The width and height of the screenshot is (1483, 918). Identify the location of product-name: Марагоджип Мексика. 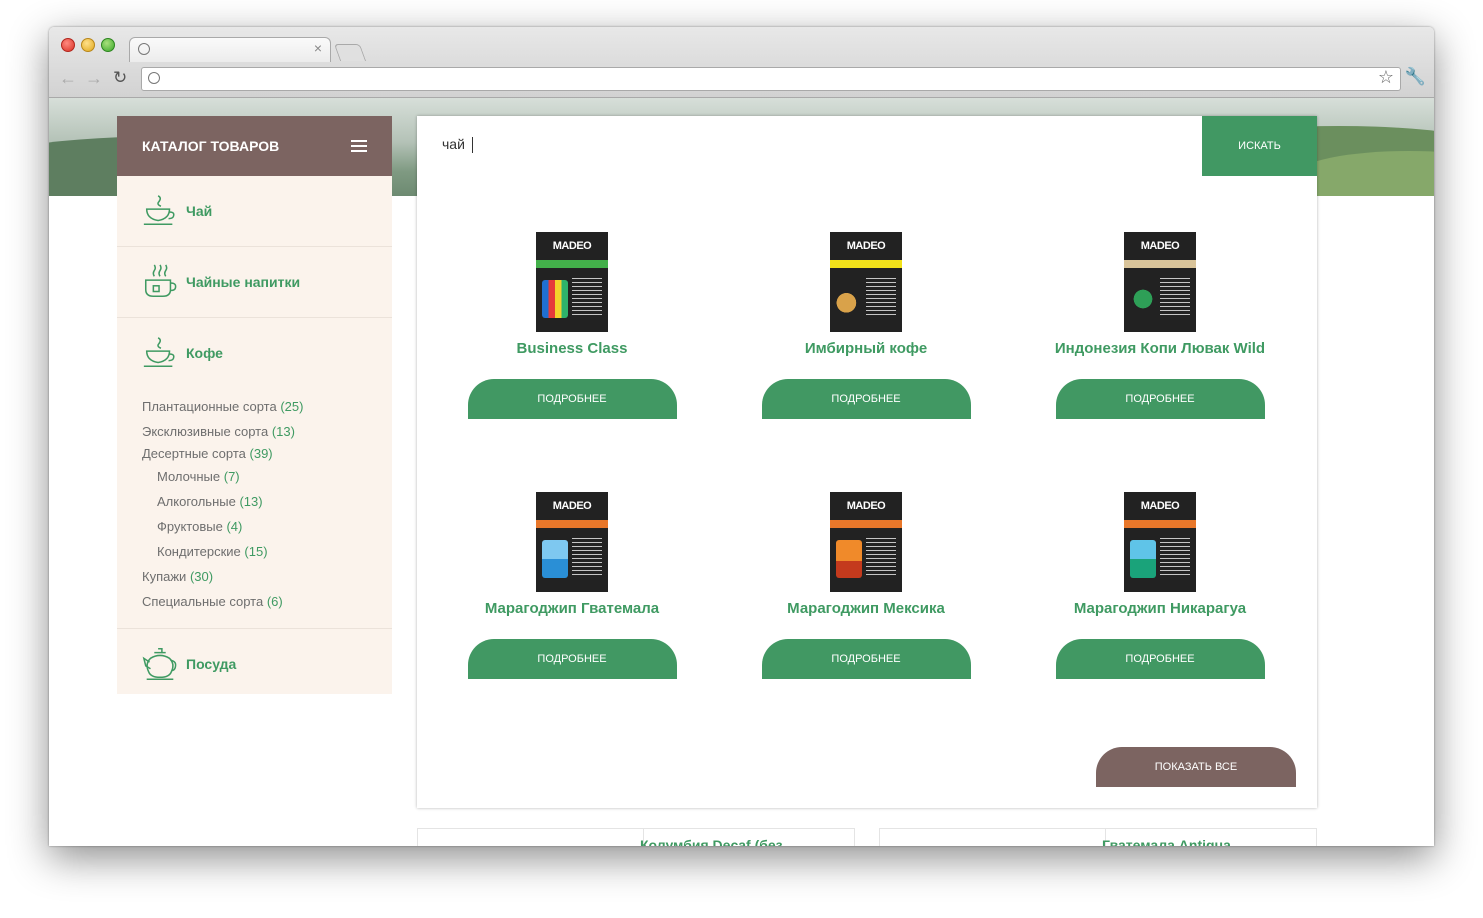
(866, 619).